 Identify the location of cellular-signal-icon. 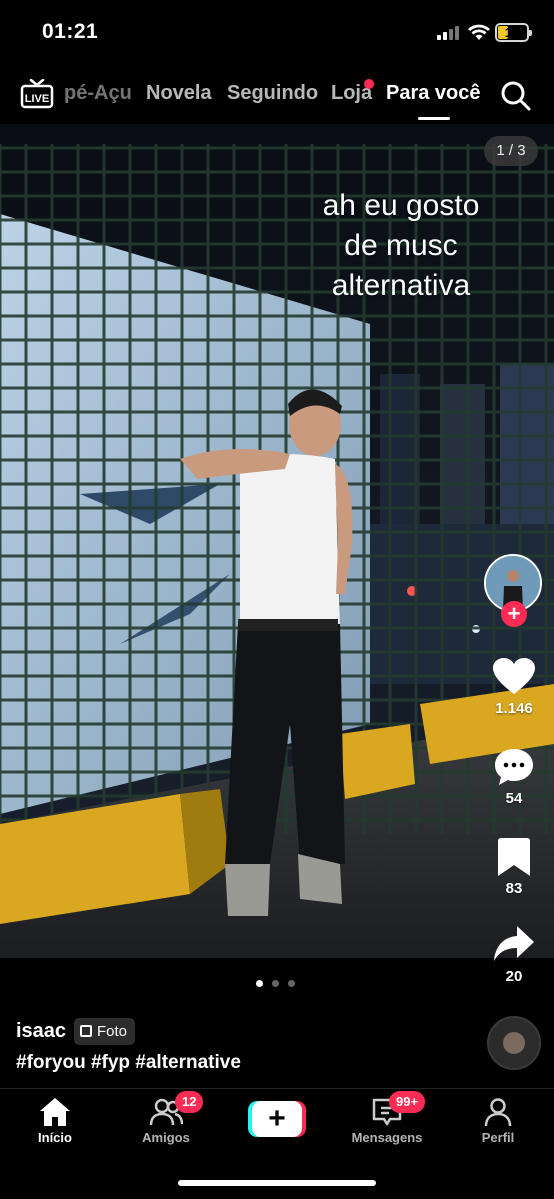
(450, 33).